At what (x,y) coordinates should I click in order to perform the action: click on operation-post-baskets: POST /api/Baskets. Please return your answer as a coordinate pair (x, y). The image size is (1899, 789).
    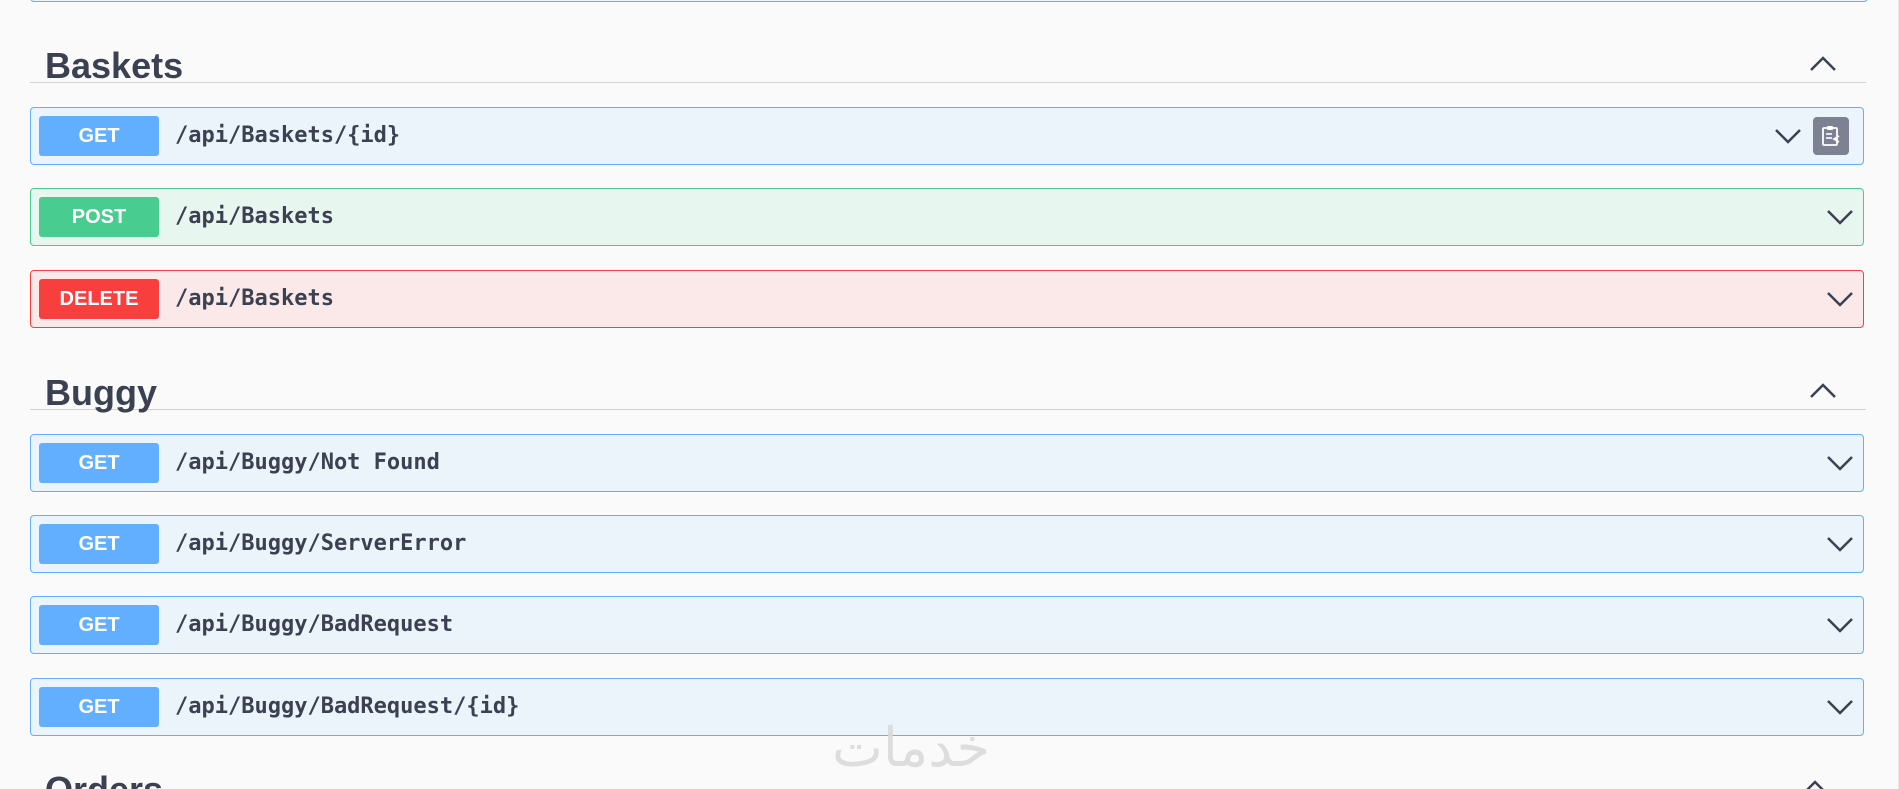
    Looking at the image, I should click on (947, 217).